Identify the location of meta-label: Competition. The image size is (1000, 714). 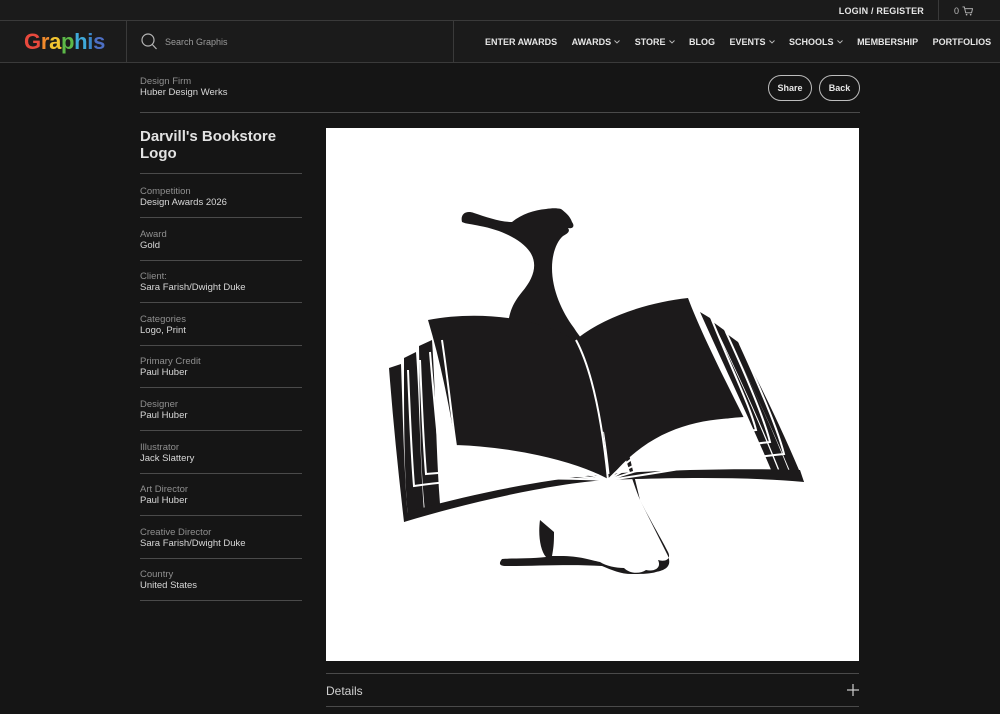
(165, 191).